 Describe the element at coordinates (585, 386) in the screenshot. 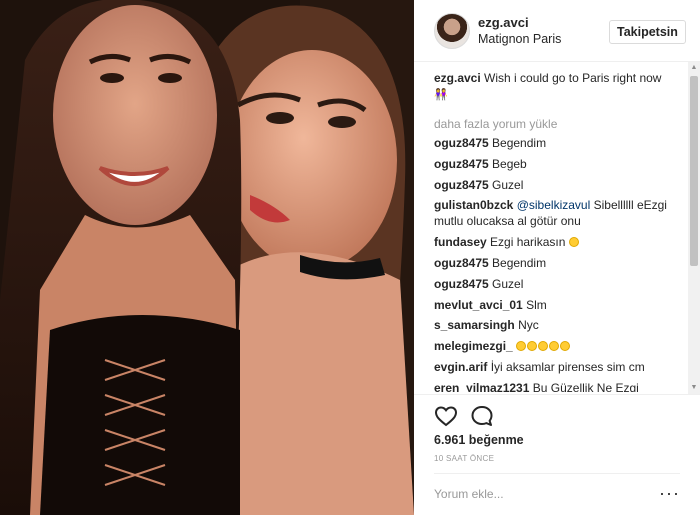

I see `comment-text: Bu Güzellik Ne Ezgi` at that location.